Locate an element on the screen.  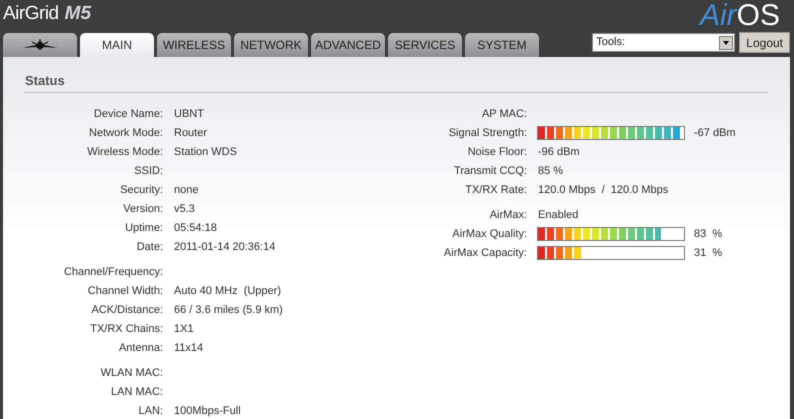
field-value: 120.0 Mbps / 120.0 Mbps is located at coordinates (603, 190).